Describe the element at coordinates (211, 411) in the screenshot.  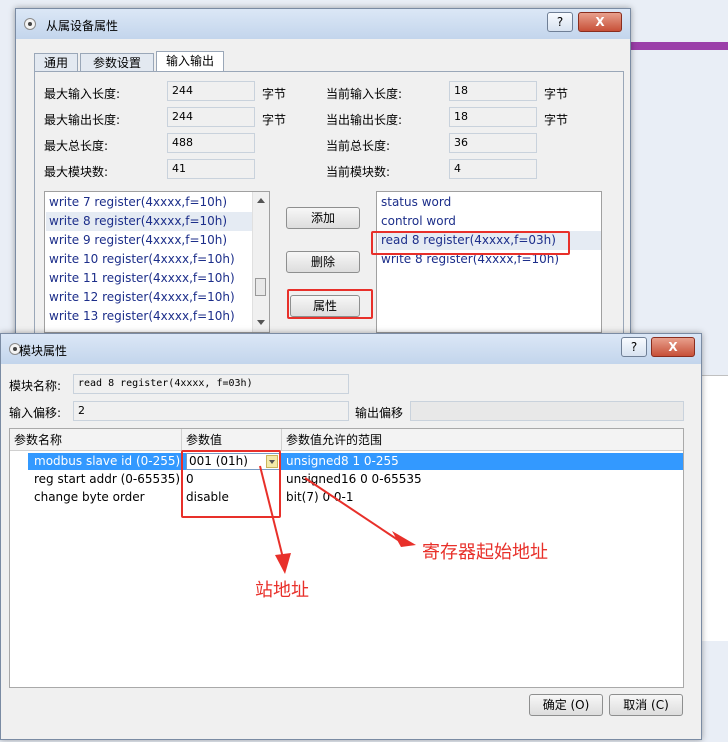
I see `input-offset-field: 2` at that location.